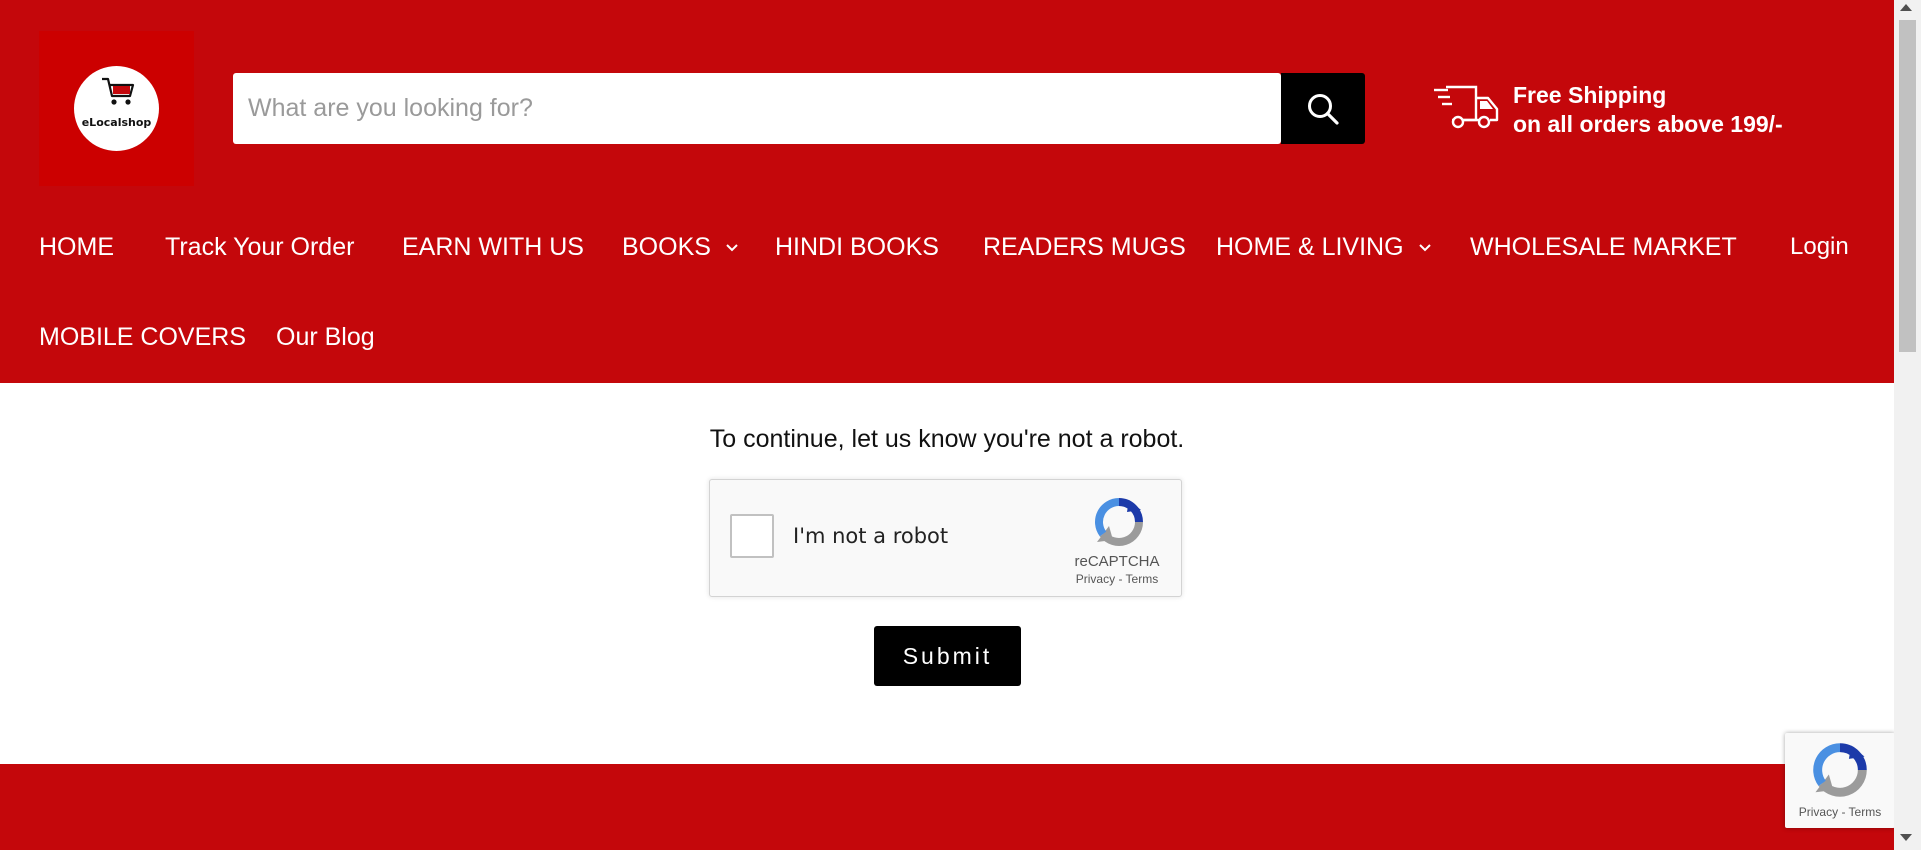 Image resolution: width=1921 pixels, height=850 pixels. I want to click on recaptcha-badge: Privacy - Terms, so click(1840, 780).